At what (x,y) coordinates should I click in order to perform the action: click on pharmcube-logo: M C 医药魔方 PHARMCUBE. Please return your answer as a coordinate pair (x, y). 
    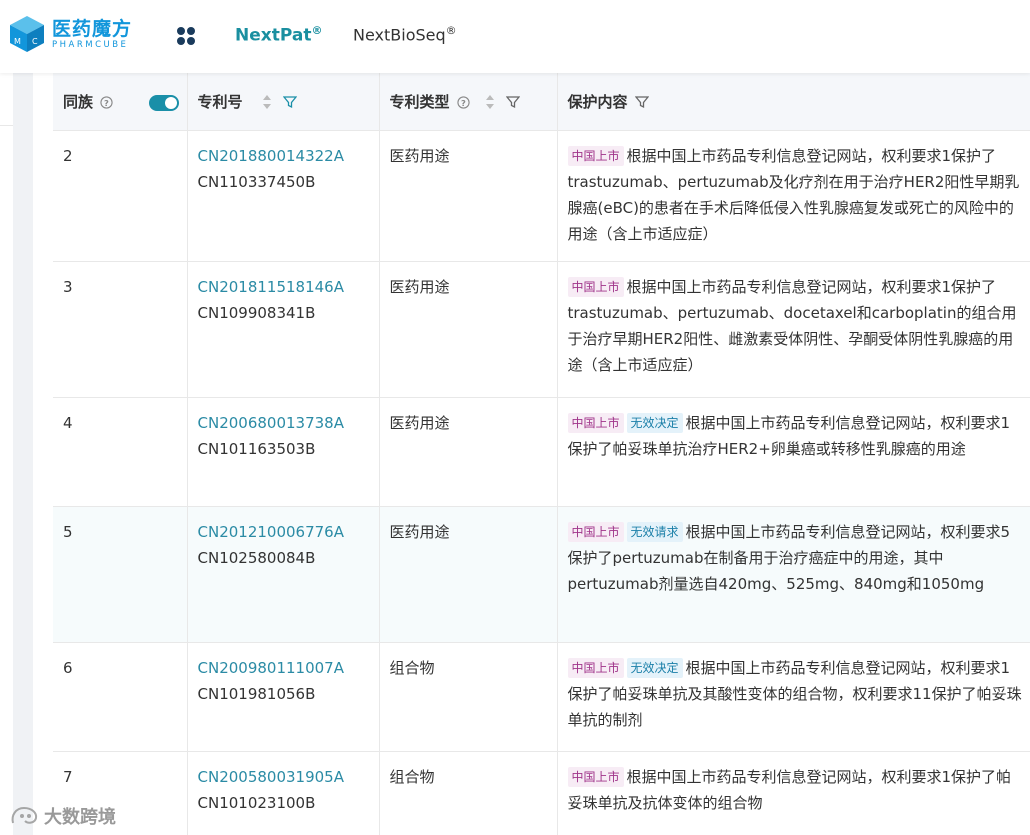
    Looking at the image, I should click on (70, 34).